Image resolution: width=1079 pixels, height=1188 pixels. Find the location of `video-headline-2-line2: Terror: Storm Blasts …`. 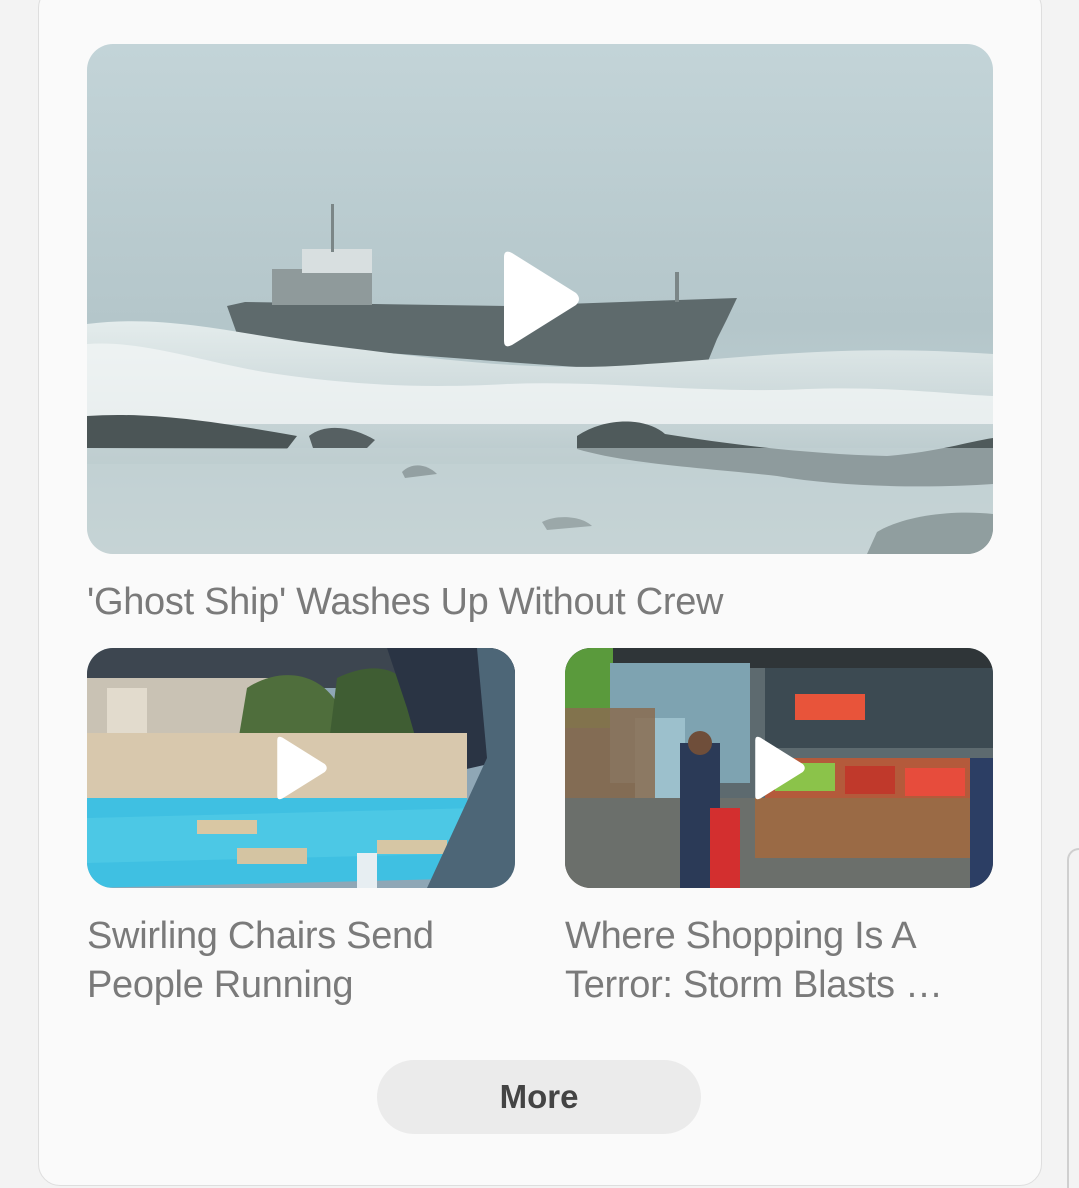

video-headline-2-line2: Terror: Storm Blasts … is located at coordinates (754, 985).